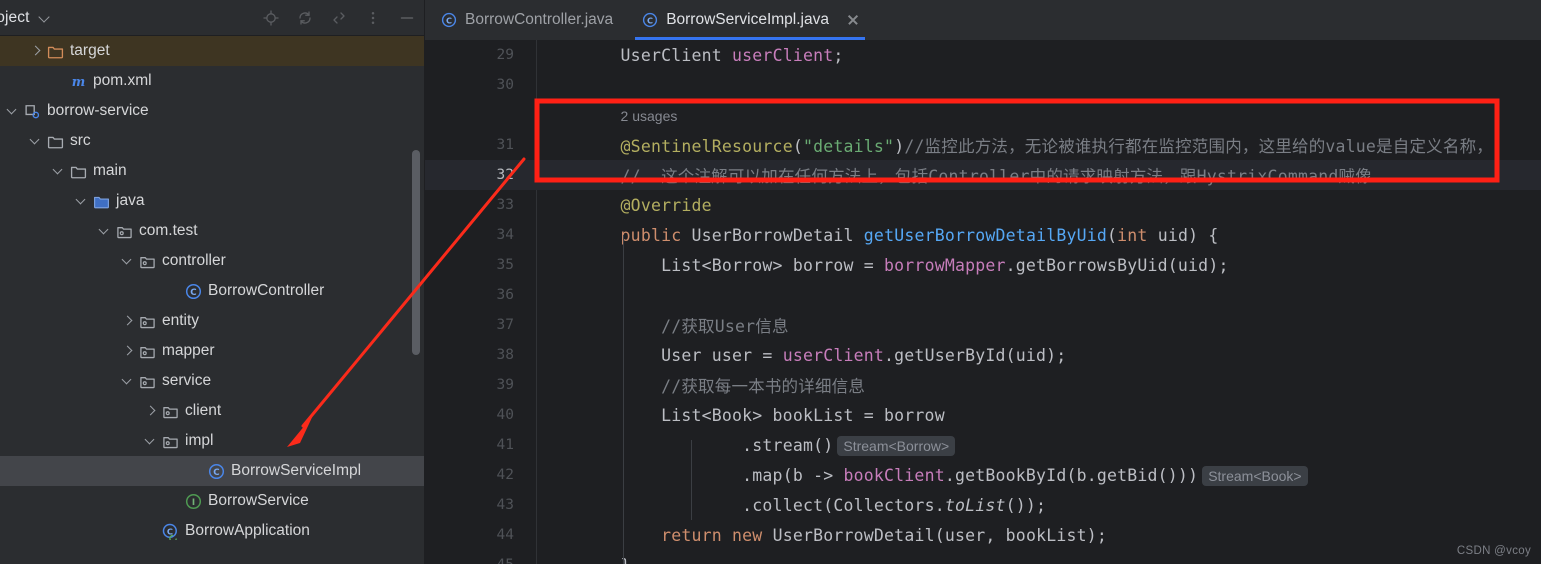  Describe the element at coordinates (212, 201) in the screenshot. I see `tree-item-java: java` at that location.